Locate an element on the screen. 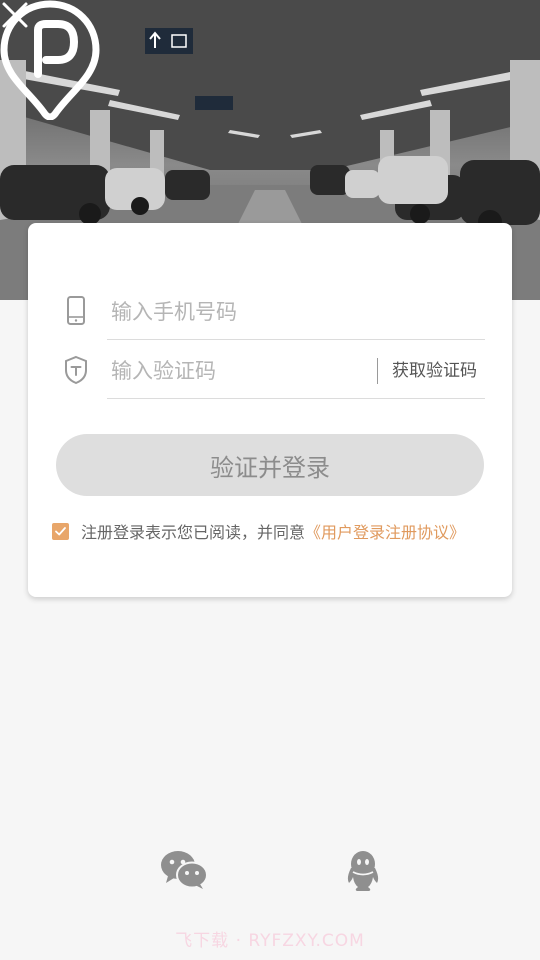 This screenshot has height=960, width=540. agreement-text: 注册登录表示您已阅读，并同意 is located at coordinates (193, 532).